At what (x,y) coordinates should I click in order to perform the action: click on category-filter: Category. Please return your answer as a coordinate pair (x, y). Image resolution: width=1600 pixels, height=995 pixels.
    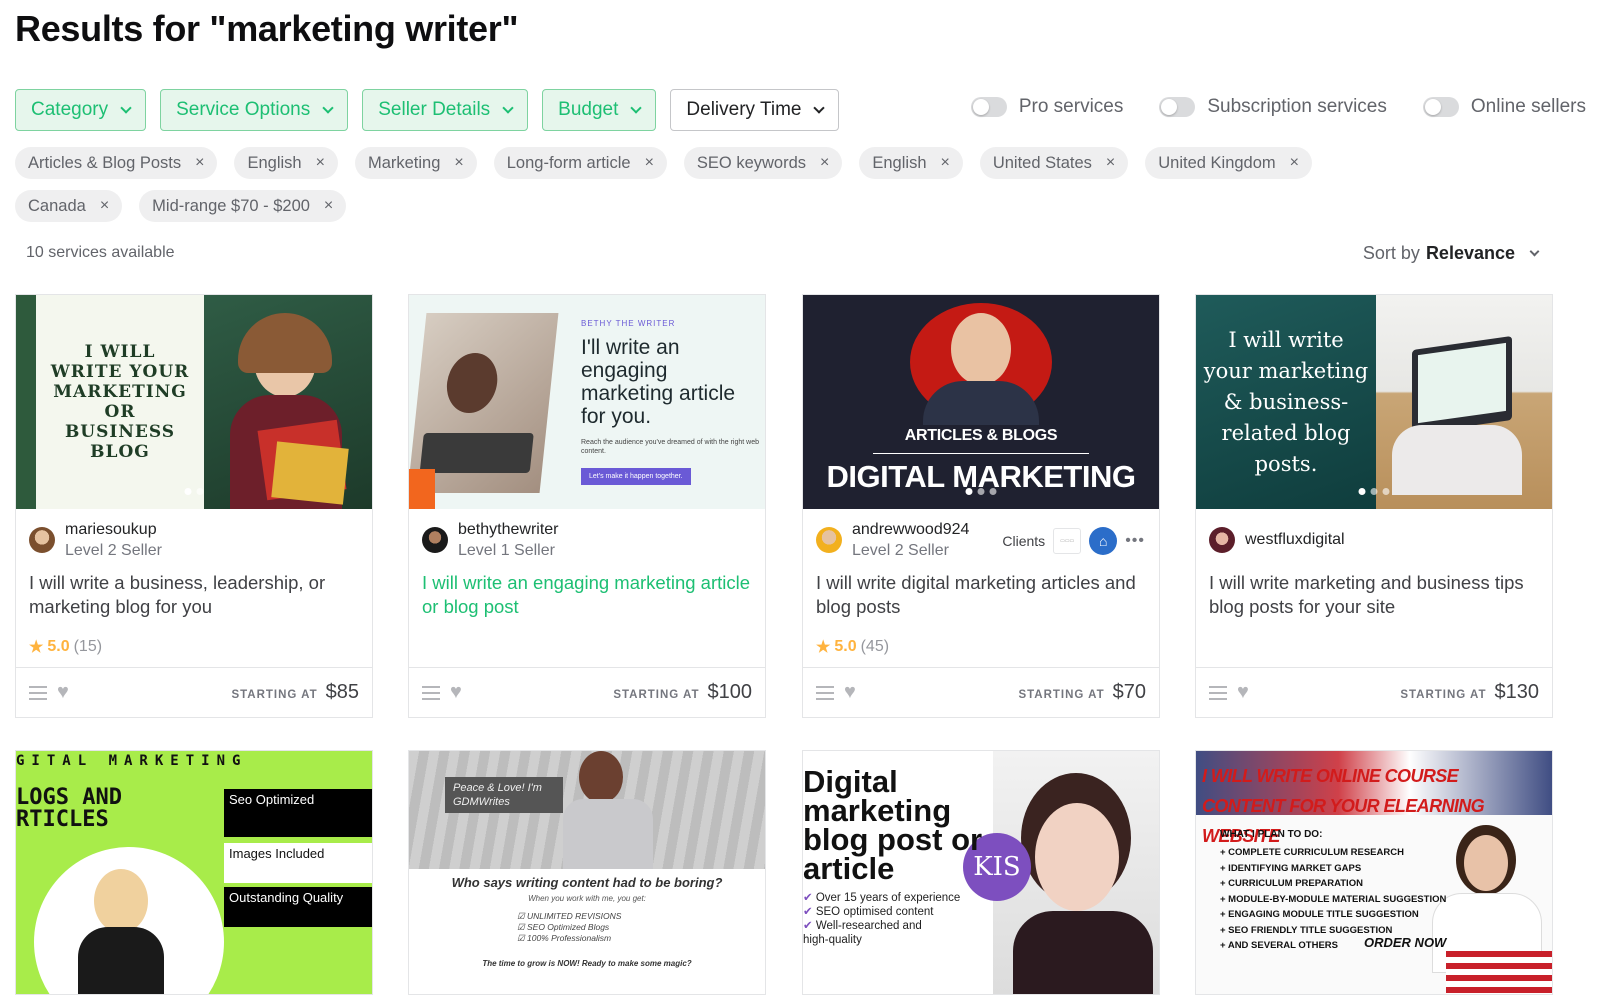
    Looking at the image, I should click on (81, 110).